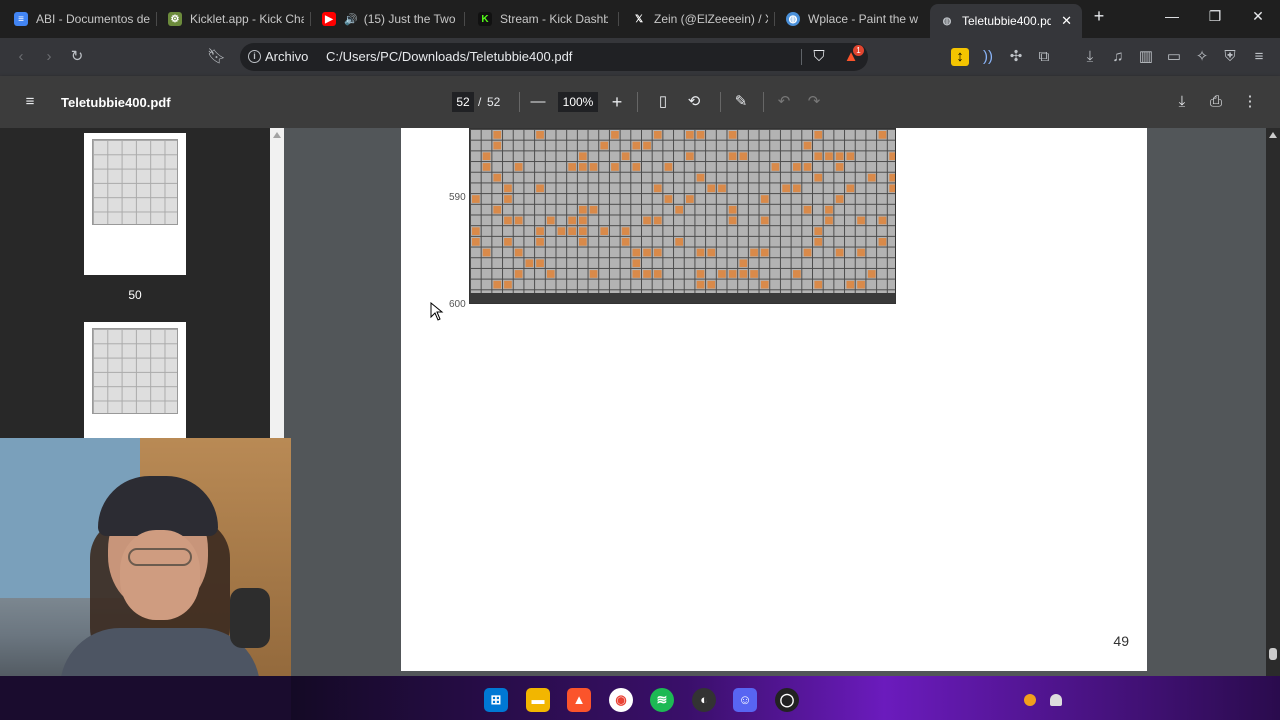  What do you see at coordinates (1030, 700) in the screenshot?
I see `tray-icon` at bounding box center [1030, 700].